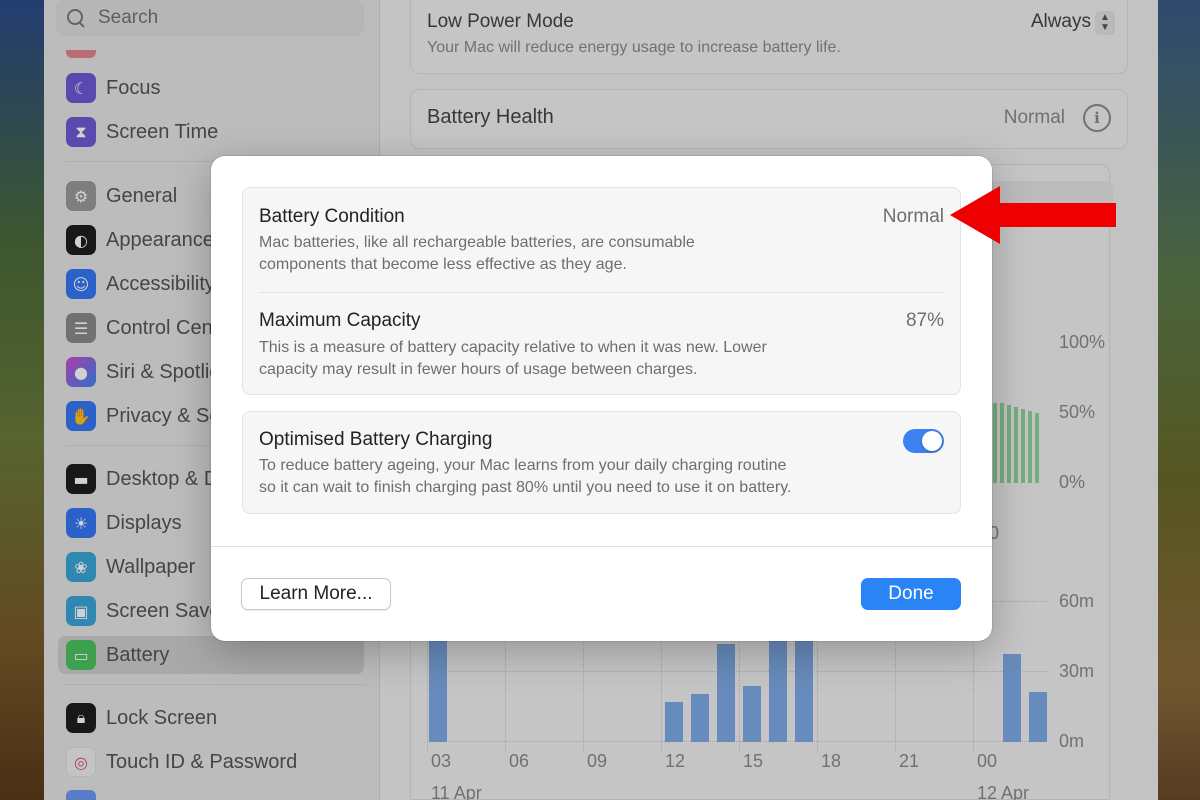 The width and height of the screenshot is (1200, 800). I want to click on sidebar-item-lock-screen: 🔒︎ Lock Screen, so click(211, 718).